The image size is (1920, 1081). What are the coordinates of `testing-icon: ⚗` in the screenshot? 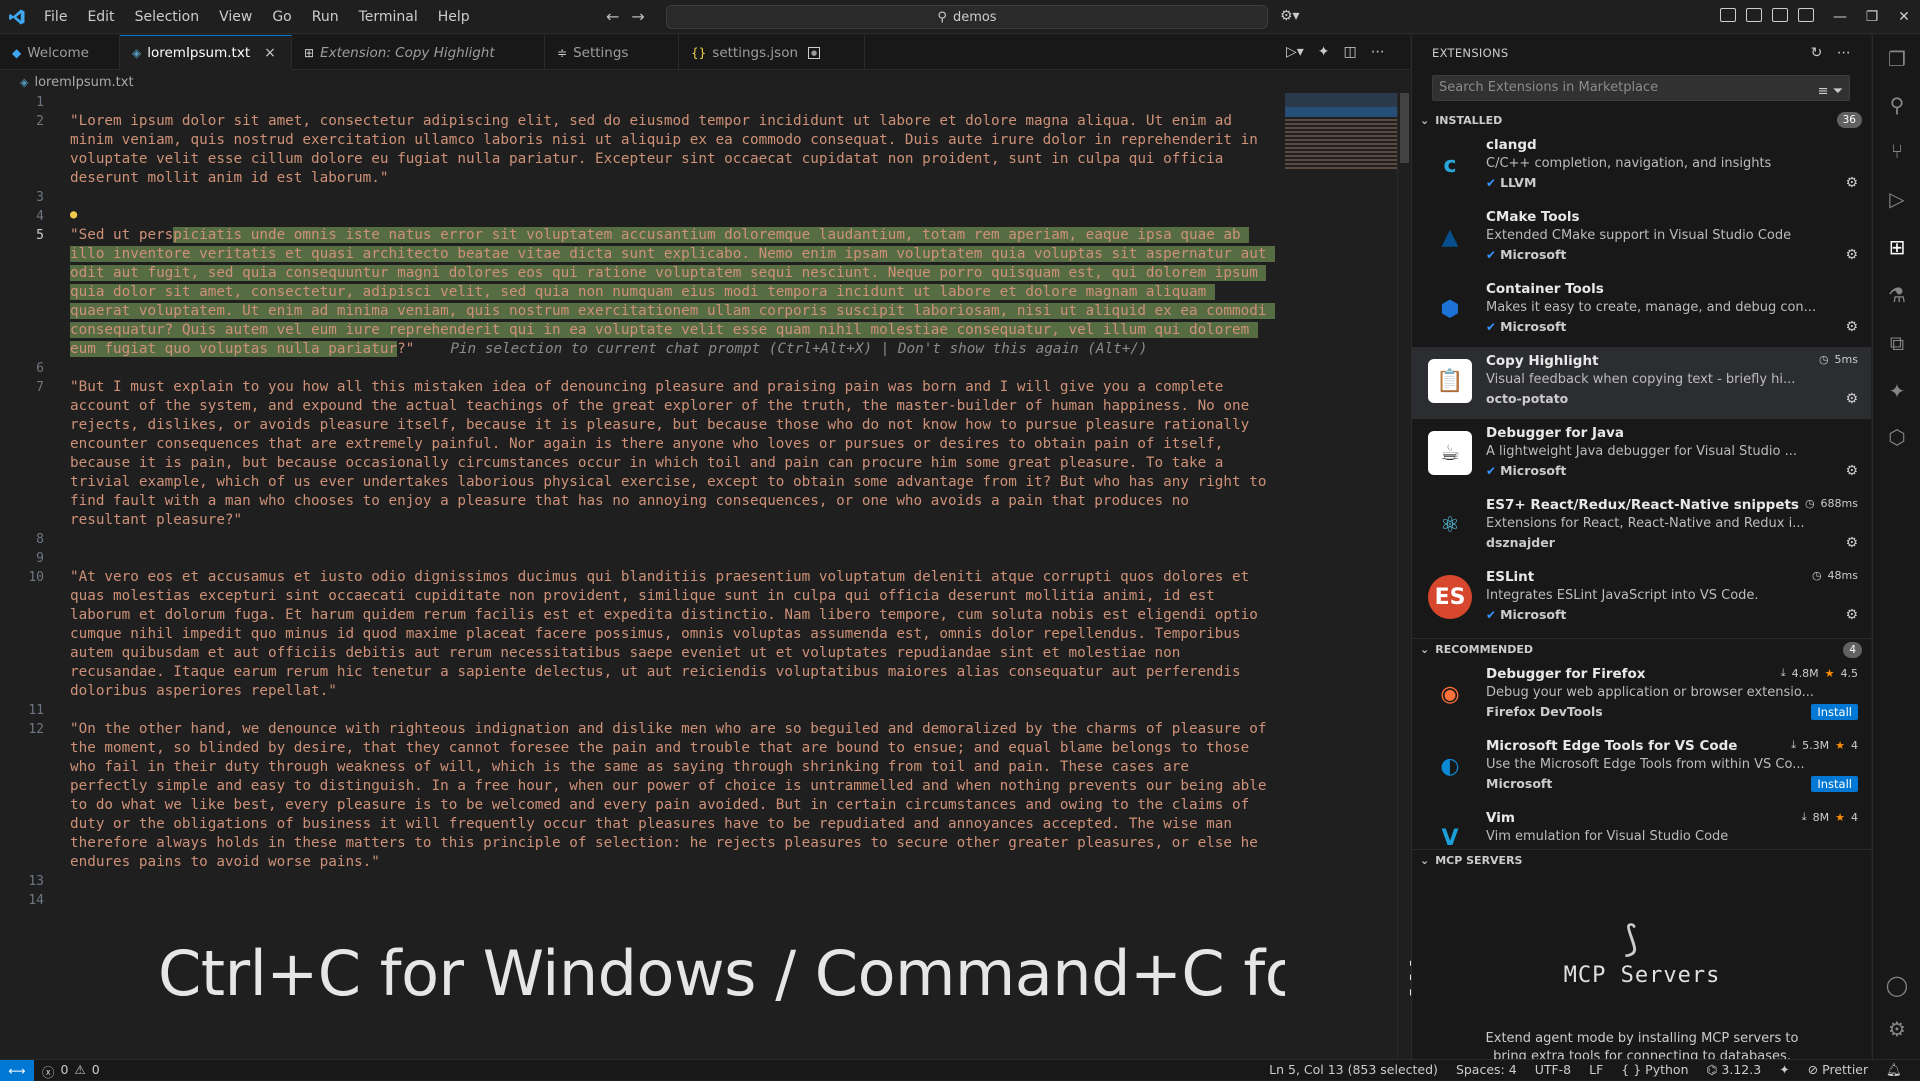 It's located at (1897, 295).